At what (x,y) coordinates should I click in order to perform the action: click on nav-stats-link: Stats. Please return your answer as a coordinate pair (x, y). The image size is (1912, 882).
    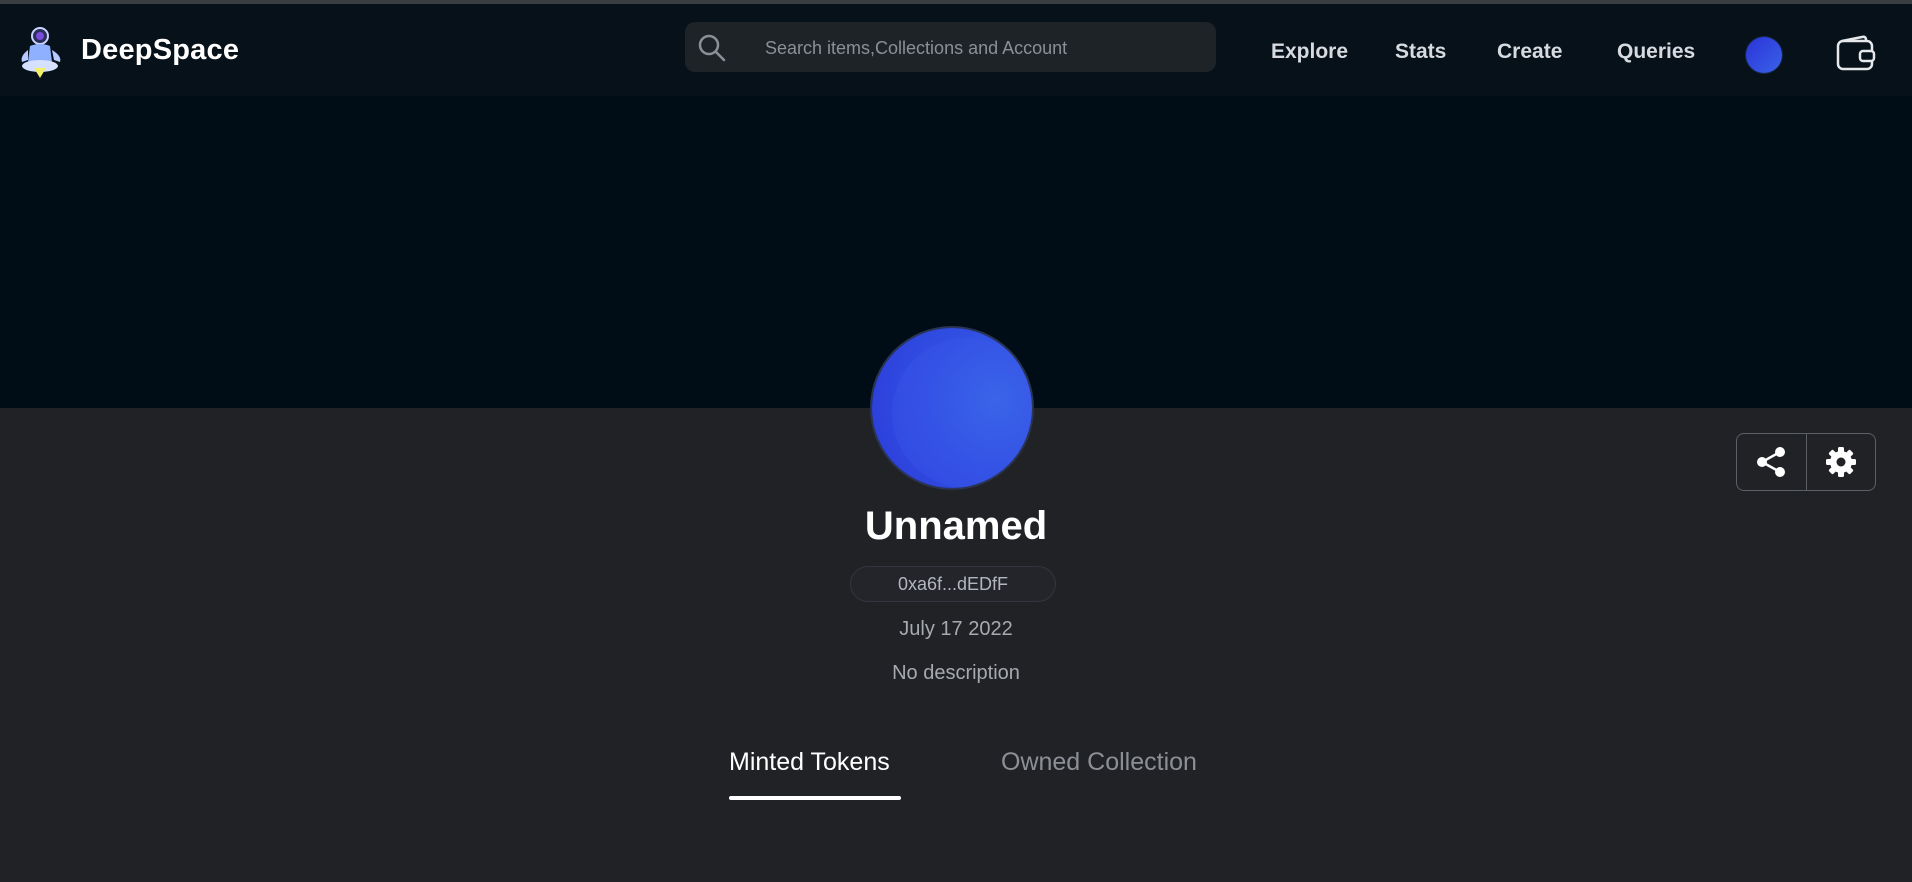
    Looking at the image, I should click on (1420, 52).